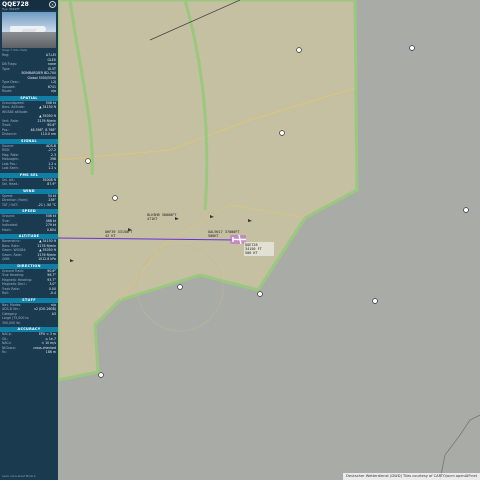 The width and height of the screenshot is (480, 480). What do you see at coordinates (29, 205) in the screenshot?
I see `info-row: TAT / OAT: -21 / -50 °C` at bounding box center [29, 205].